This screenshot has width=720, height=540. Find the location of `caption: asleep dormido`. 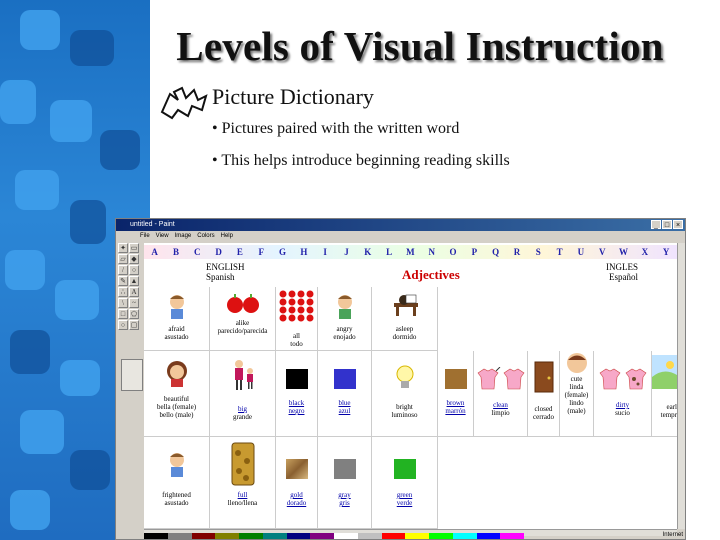

caption: asleep dormido is located at coordinates (404, 333).